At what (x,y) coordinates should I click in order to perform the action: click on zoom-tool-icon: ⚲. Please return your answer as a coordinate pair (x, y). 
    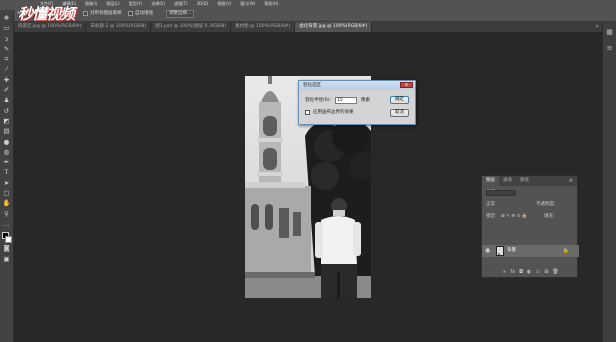
    Looking at the image, I should click on (6, 214).